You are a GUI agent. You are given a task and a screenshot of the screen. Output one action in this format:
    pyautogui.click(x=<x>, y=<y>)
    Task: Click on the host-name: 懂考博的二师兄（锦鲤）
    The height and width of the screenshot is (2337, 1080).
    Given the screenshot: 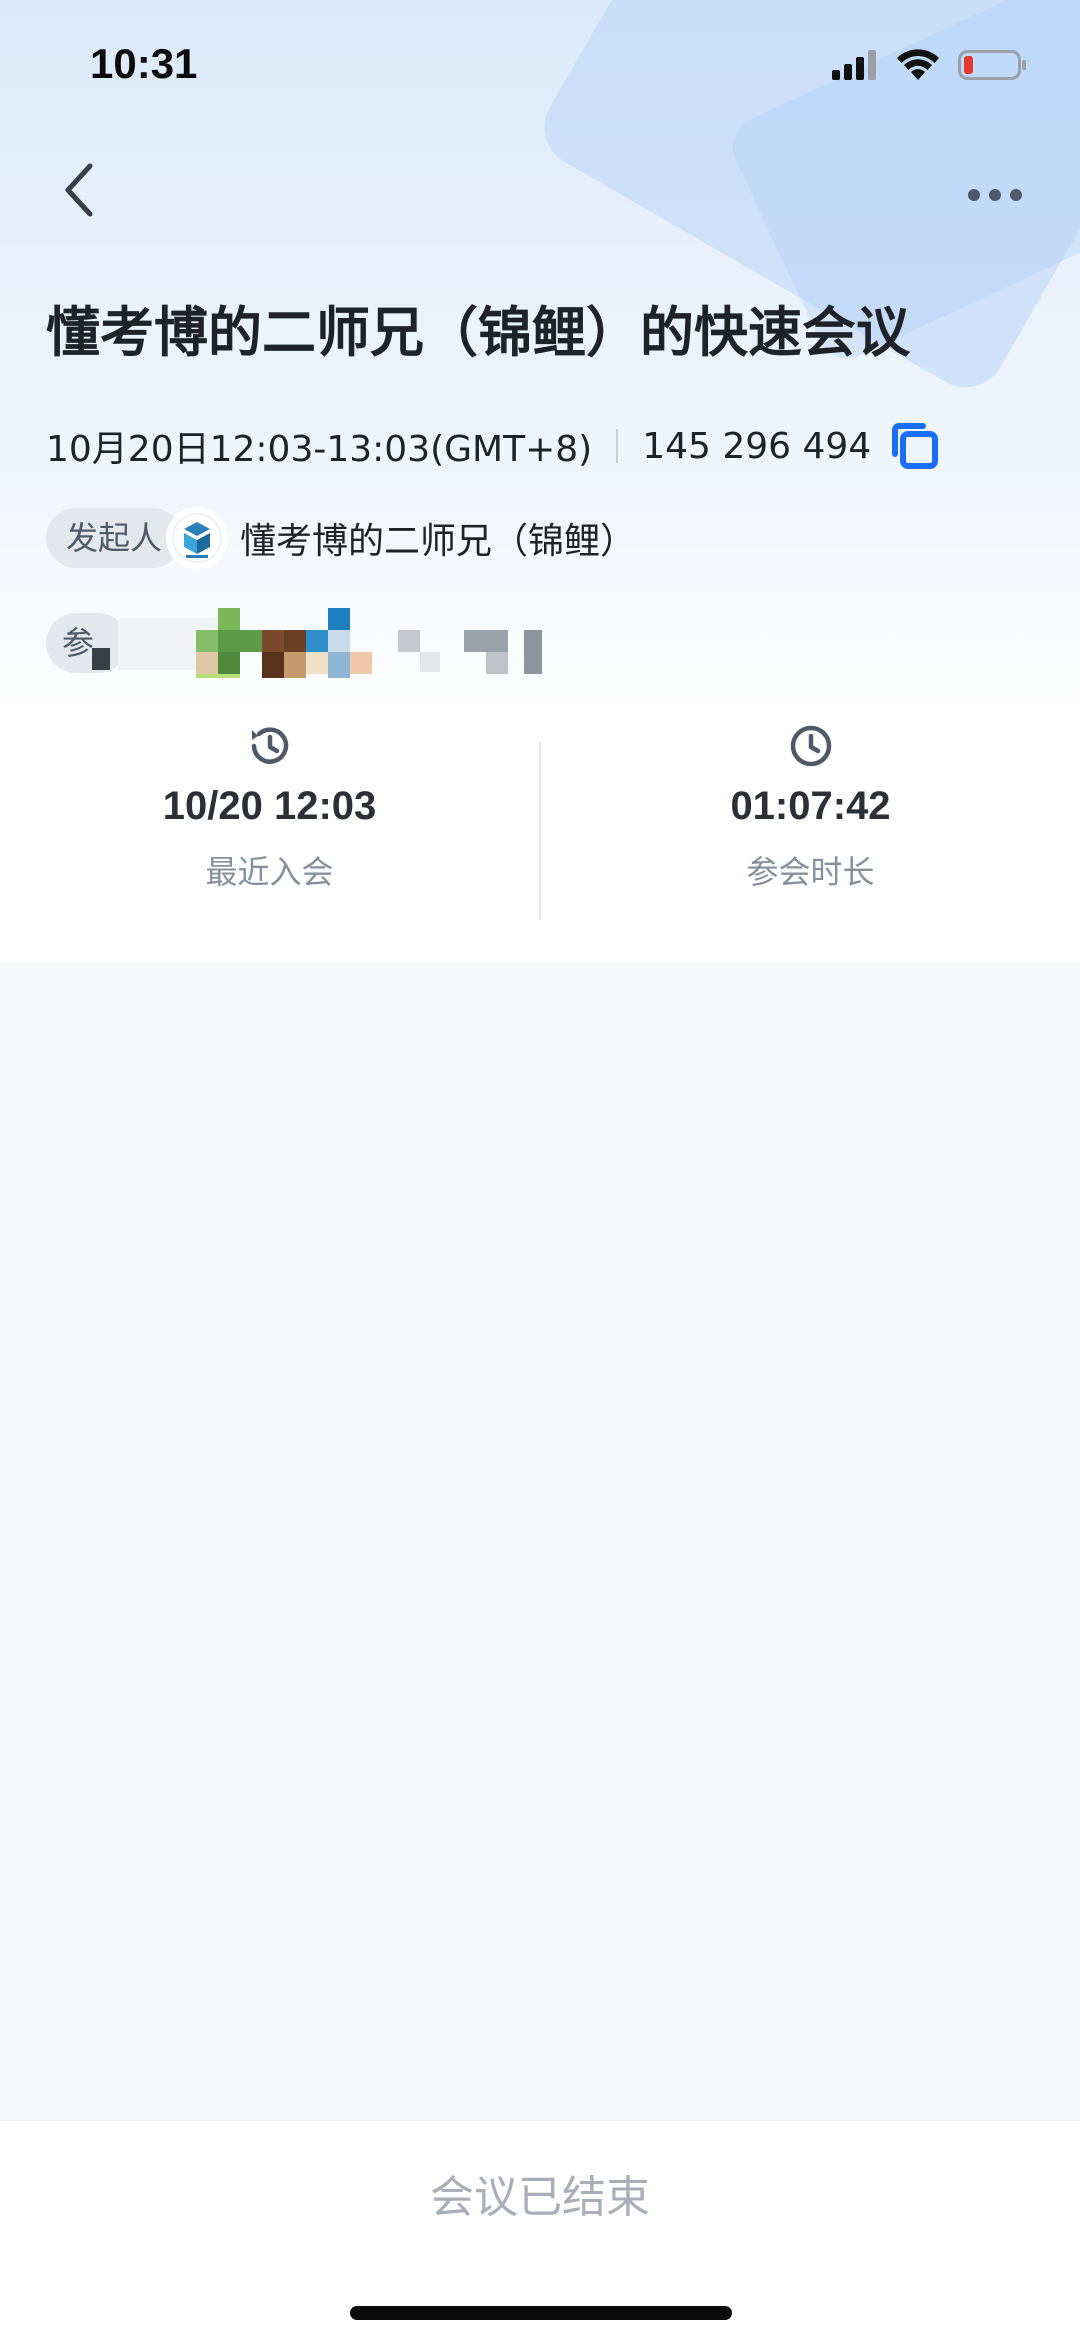 What is the action you would take?
    pyautogui.click(x=438, y=541)
    